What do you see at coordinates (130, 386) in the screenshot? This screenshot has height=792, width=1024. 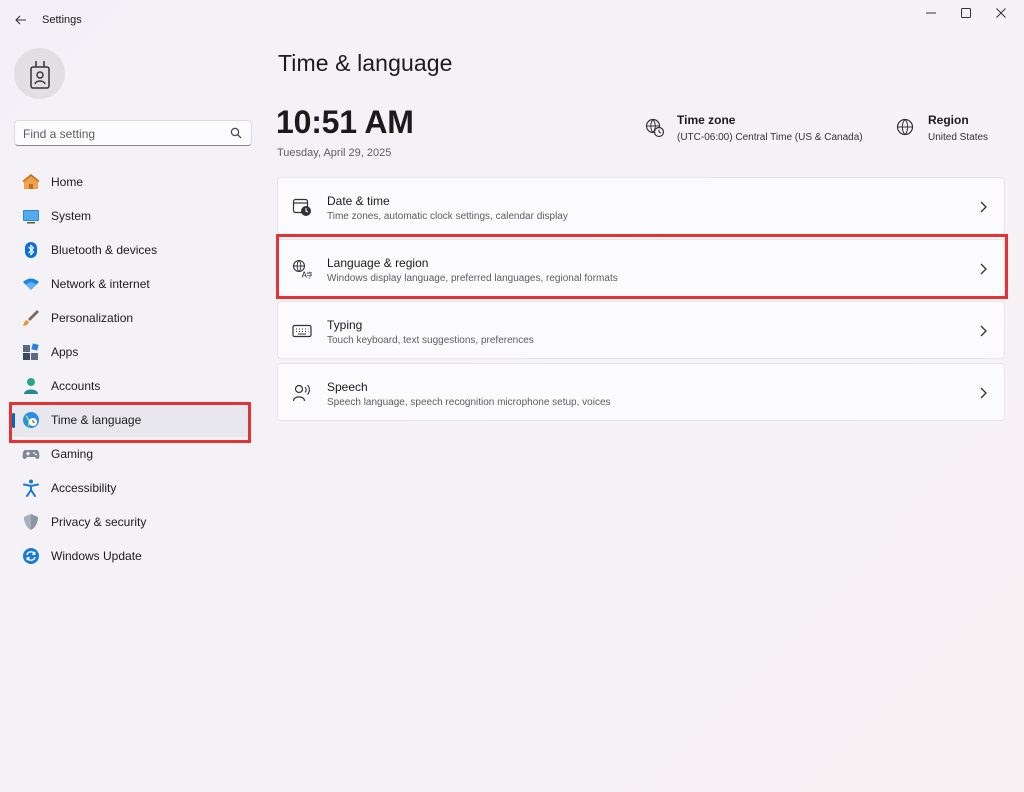 I see `sidebar-item-accounts: Accounts` at bounding box center [130, 386].